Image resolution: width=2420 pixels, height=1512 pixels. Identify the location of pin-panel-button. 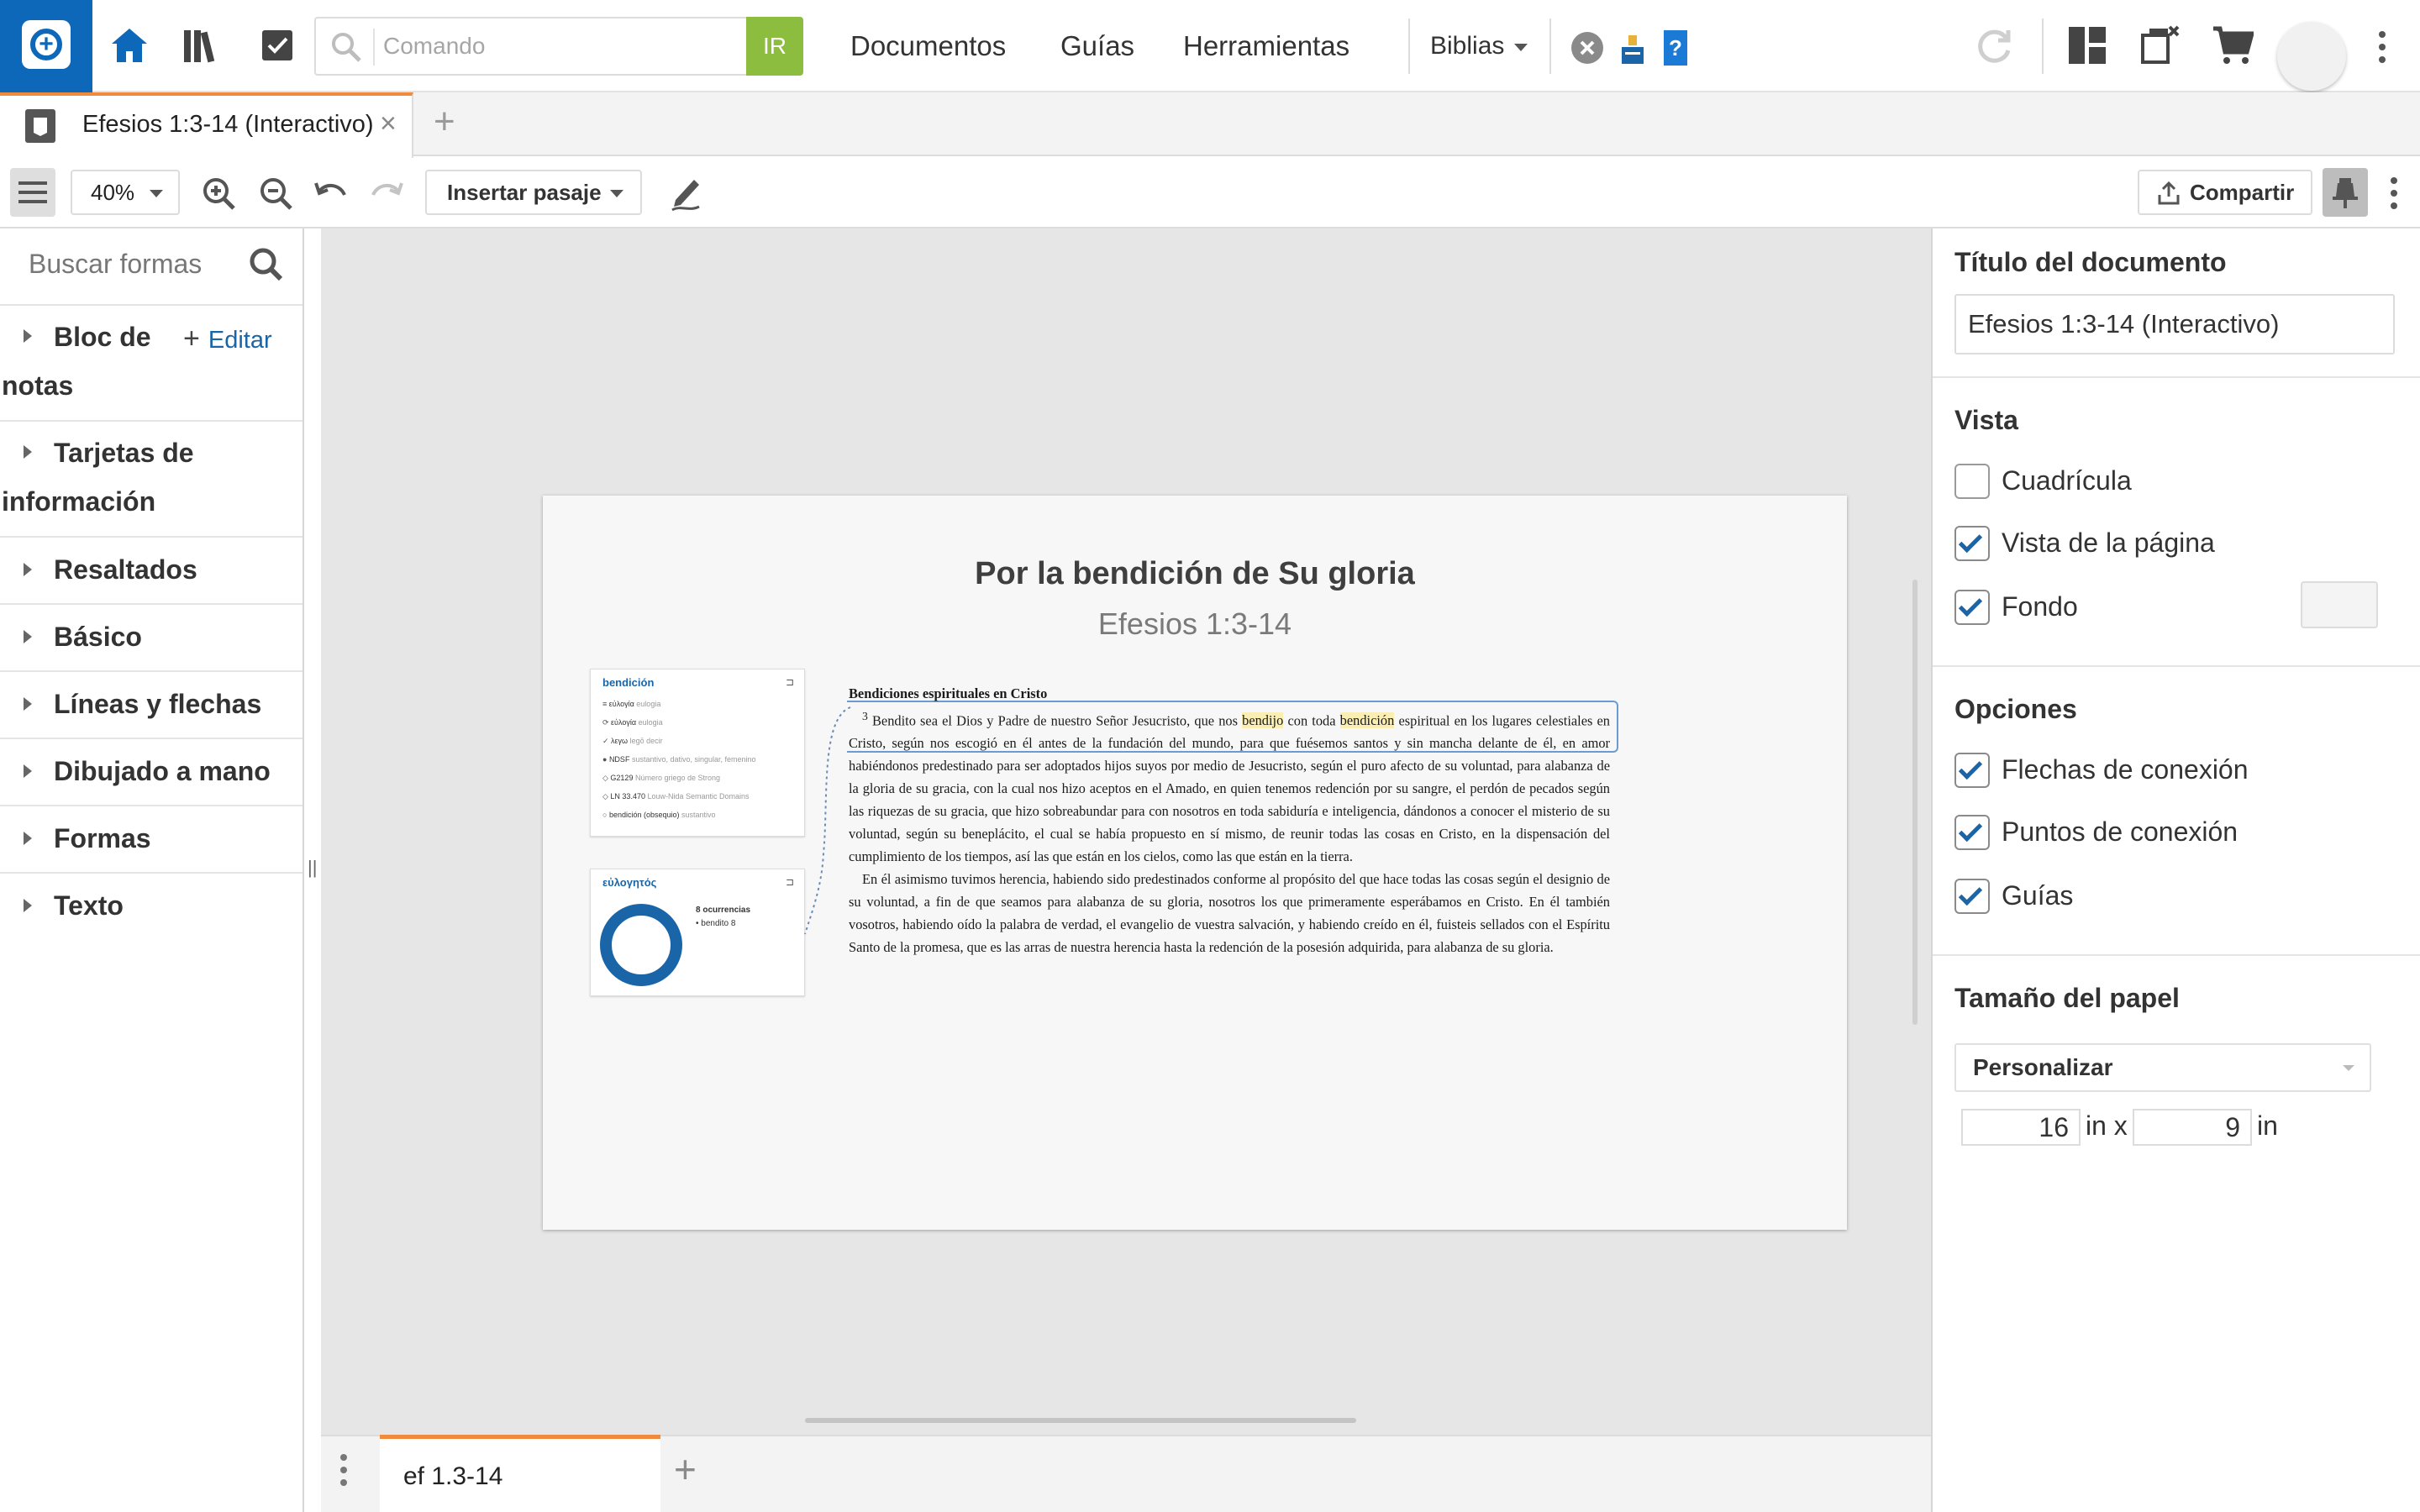
(2345, 192).